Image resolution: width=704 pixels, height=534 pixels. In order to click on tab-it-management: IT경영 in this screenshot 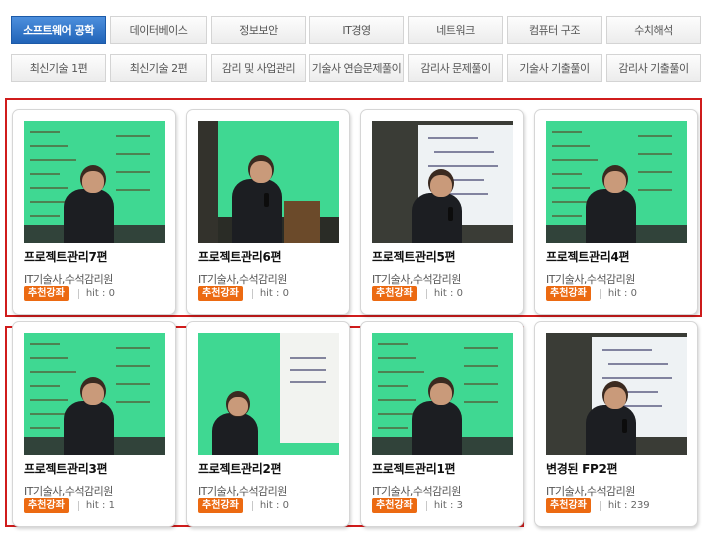, I will do `click(356, 30)`.